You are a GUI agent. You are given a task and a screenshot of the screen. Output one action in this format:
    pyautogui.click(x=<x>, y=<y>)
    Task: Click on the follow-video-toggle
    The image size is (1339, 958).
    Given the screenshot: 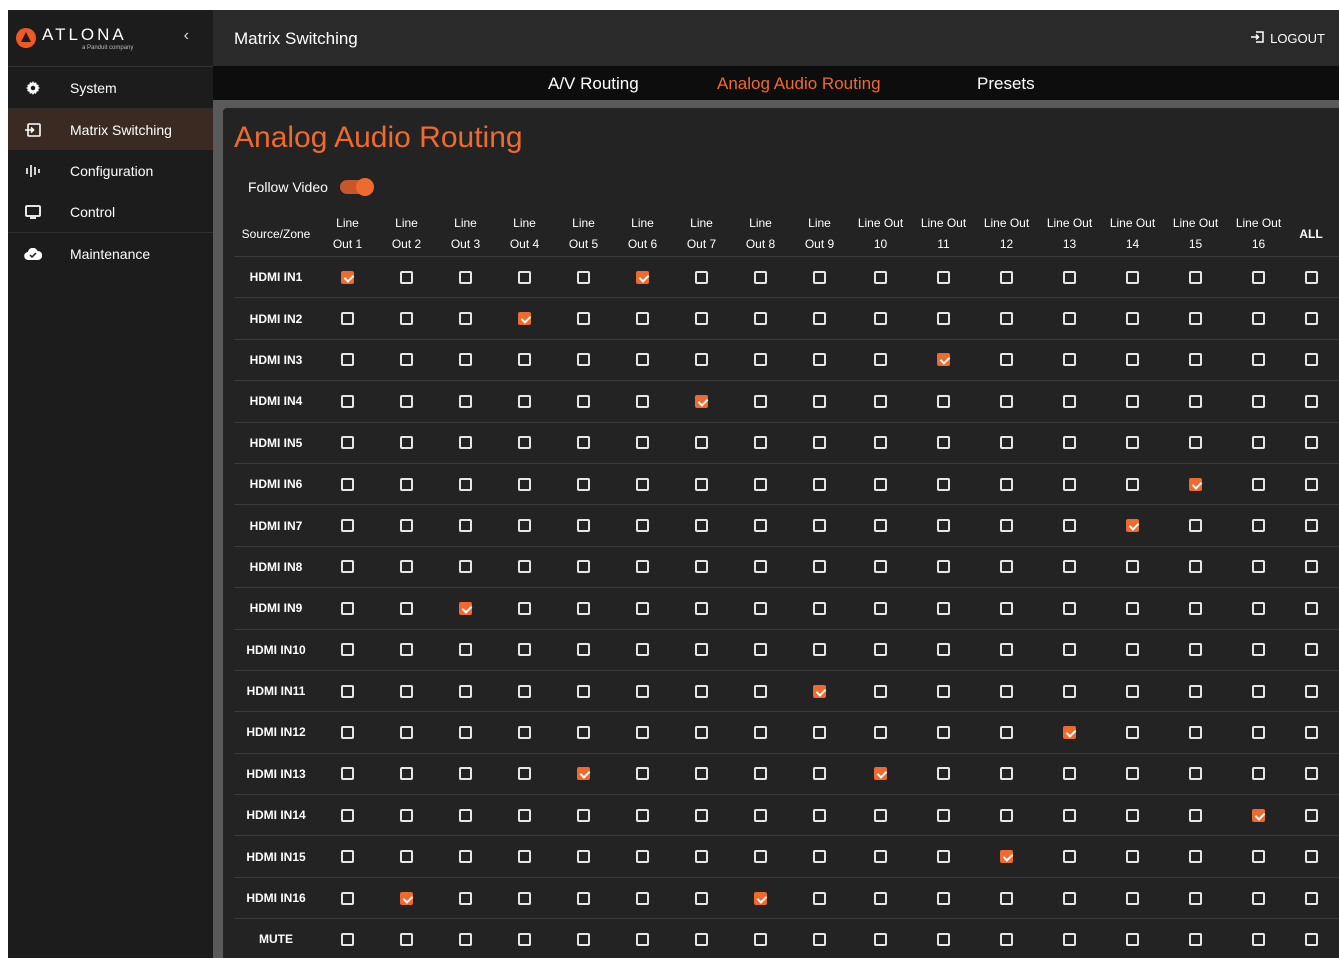 What is the action you would take?
    pyautogui.click(x=356, y=187)
    